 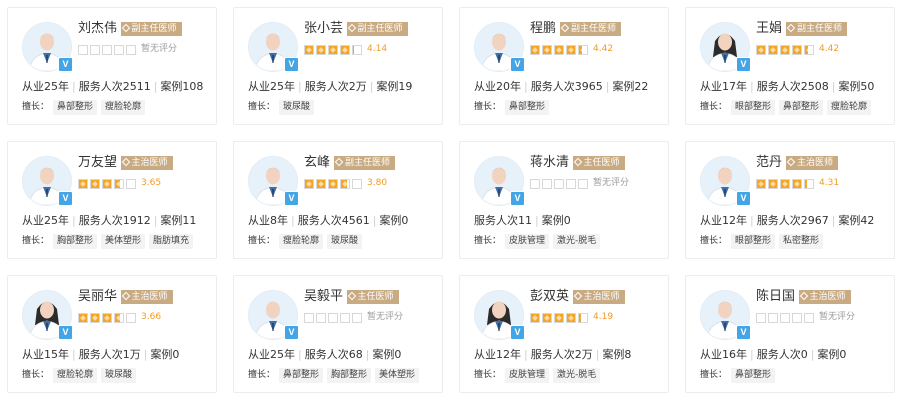 I want to click on doctor-name: 陈日国, so click(x=775, y=297).